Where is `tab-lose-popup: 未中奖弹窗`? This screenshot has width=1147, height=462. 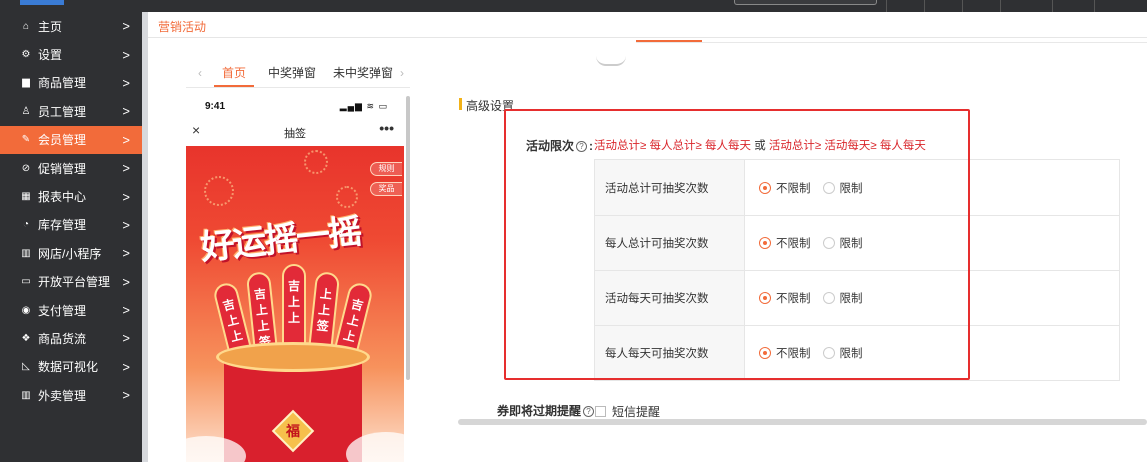 tab-lose-popup: 未中奖弹窗 is located at coordinates (363, 72).